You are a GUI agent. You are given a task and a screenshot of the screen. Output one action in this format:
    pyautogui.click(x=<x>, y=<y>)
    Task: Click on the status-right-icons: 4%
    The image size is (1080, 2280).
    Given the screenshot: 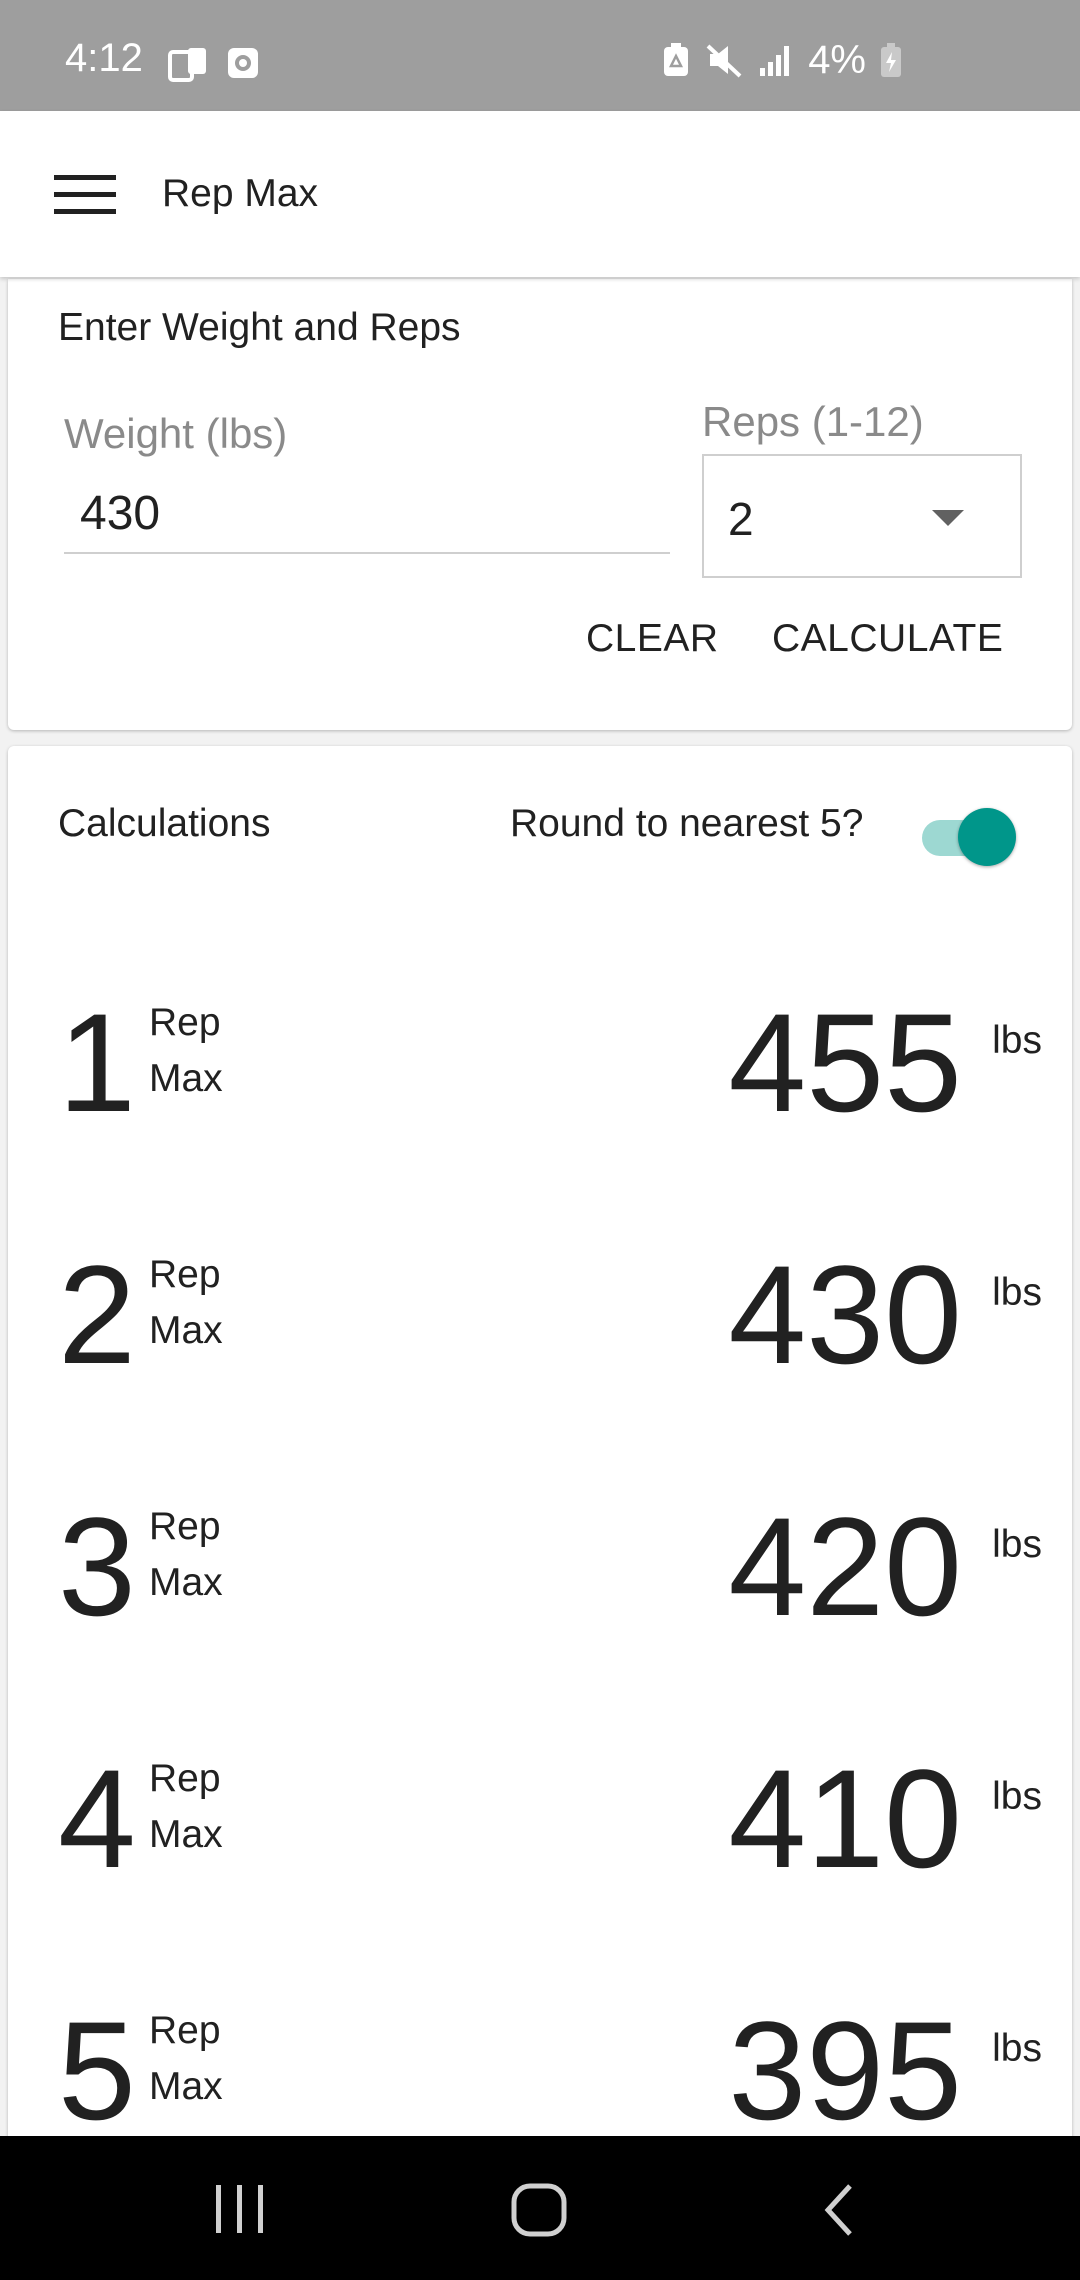 What is the action you would take?
    pyautogui.click(x=782, y=60)
    